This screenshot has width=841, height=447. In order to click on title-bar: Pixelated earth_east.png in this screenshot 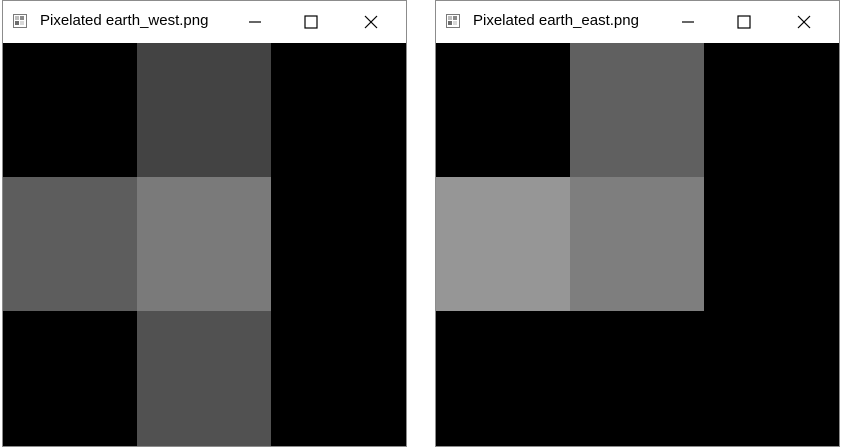, I will do `click(637, 22)`.